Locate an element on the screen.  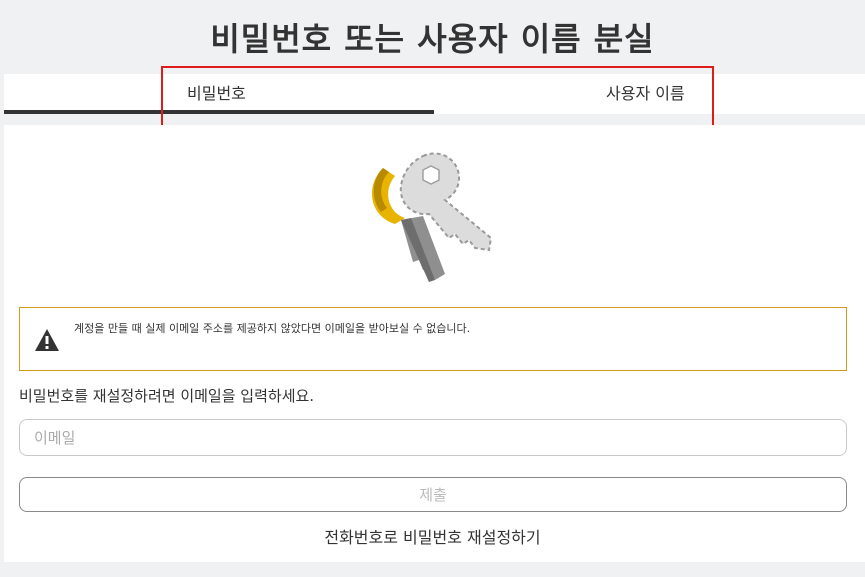
submit-button: 제출 is located at coordinates (433, 494).